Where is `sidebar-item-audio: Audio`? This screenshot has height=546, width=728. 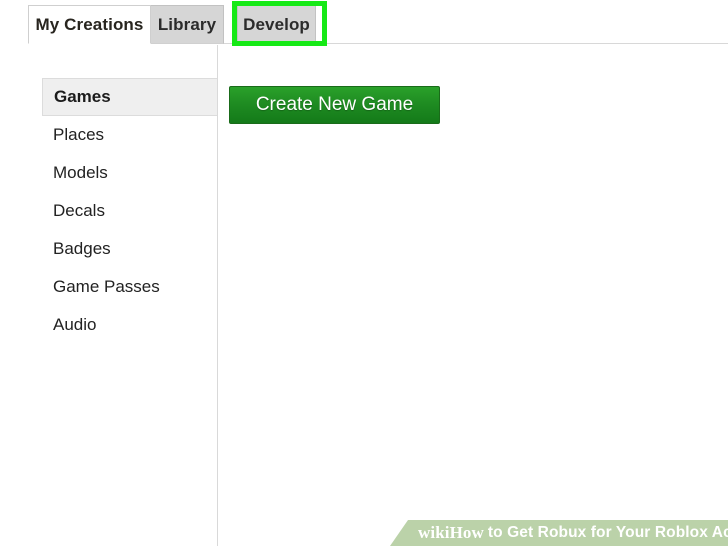
sidebar-item-audio: Audio is located at coordinates (130, 325).